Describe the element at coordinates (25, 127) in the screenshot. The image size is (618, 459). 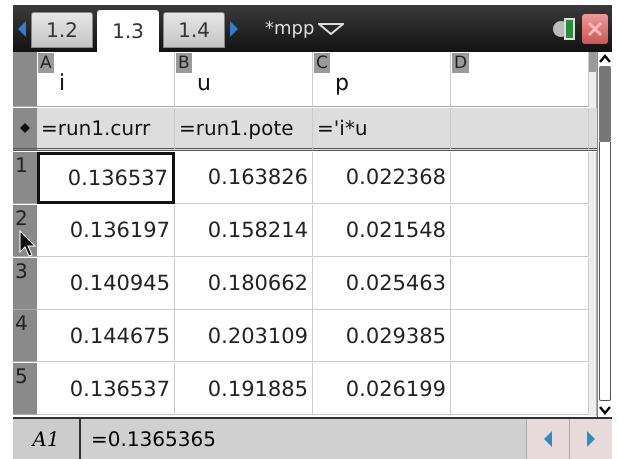
I see `diamond-icon` at that location.